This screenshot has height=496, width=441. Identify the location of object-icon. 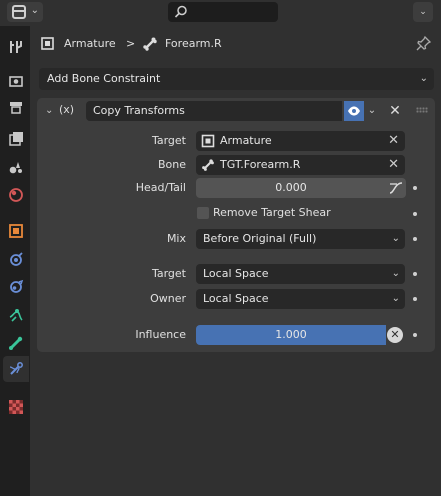
(16, 231).